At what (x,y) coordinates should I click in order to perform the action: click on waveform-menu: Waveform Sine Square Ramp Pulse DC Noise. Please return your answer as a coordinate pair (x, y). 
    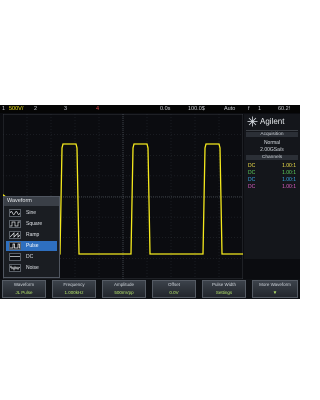
    Looking at the image, I should click on (31, 237).